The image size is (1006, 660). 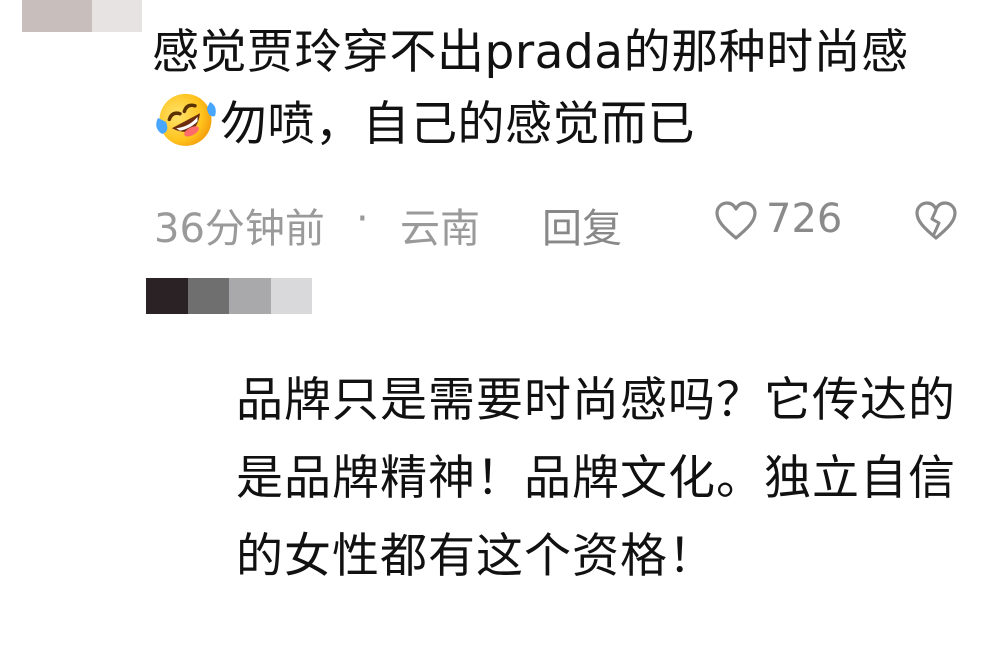 What do you see at coordinates (736, 220) in the screenshot?
I see `heart-outline-icon` at bounding box center [736, 220].